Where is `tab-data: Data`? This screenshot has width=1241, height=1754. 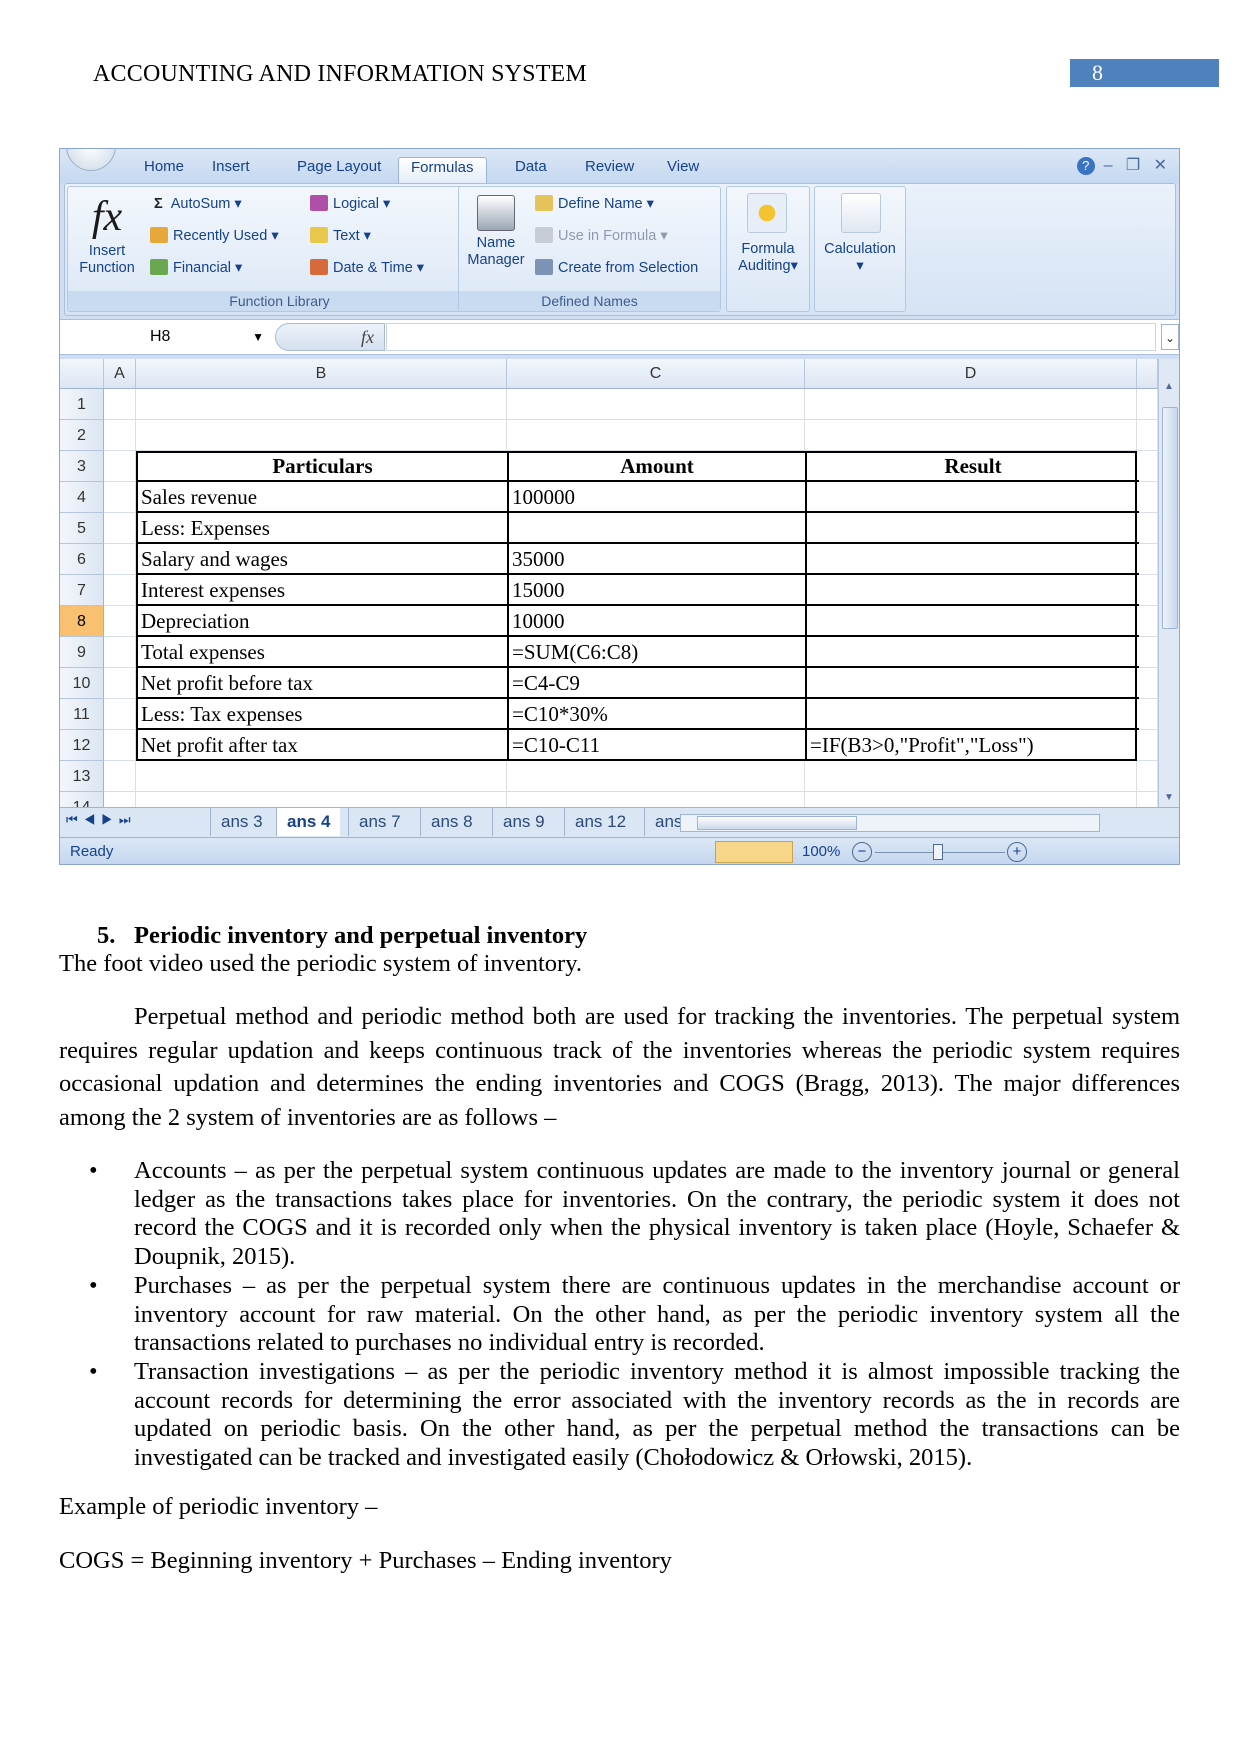
tab-data: Data is located at coordinates (531, 170).